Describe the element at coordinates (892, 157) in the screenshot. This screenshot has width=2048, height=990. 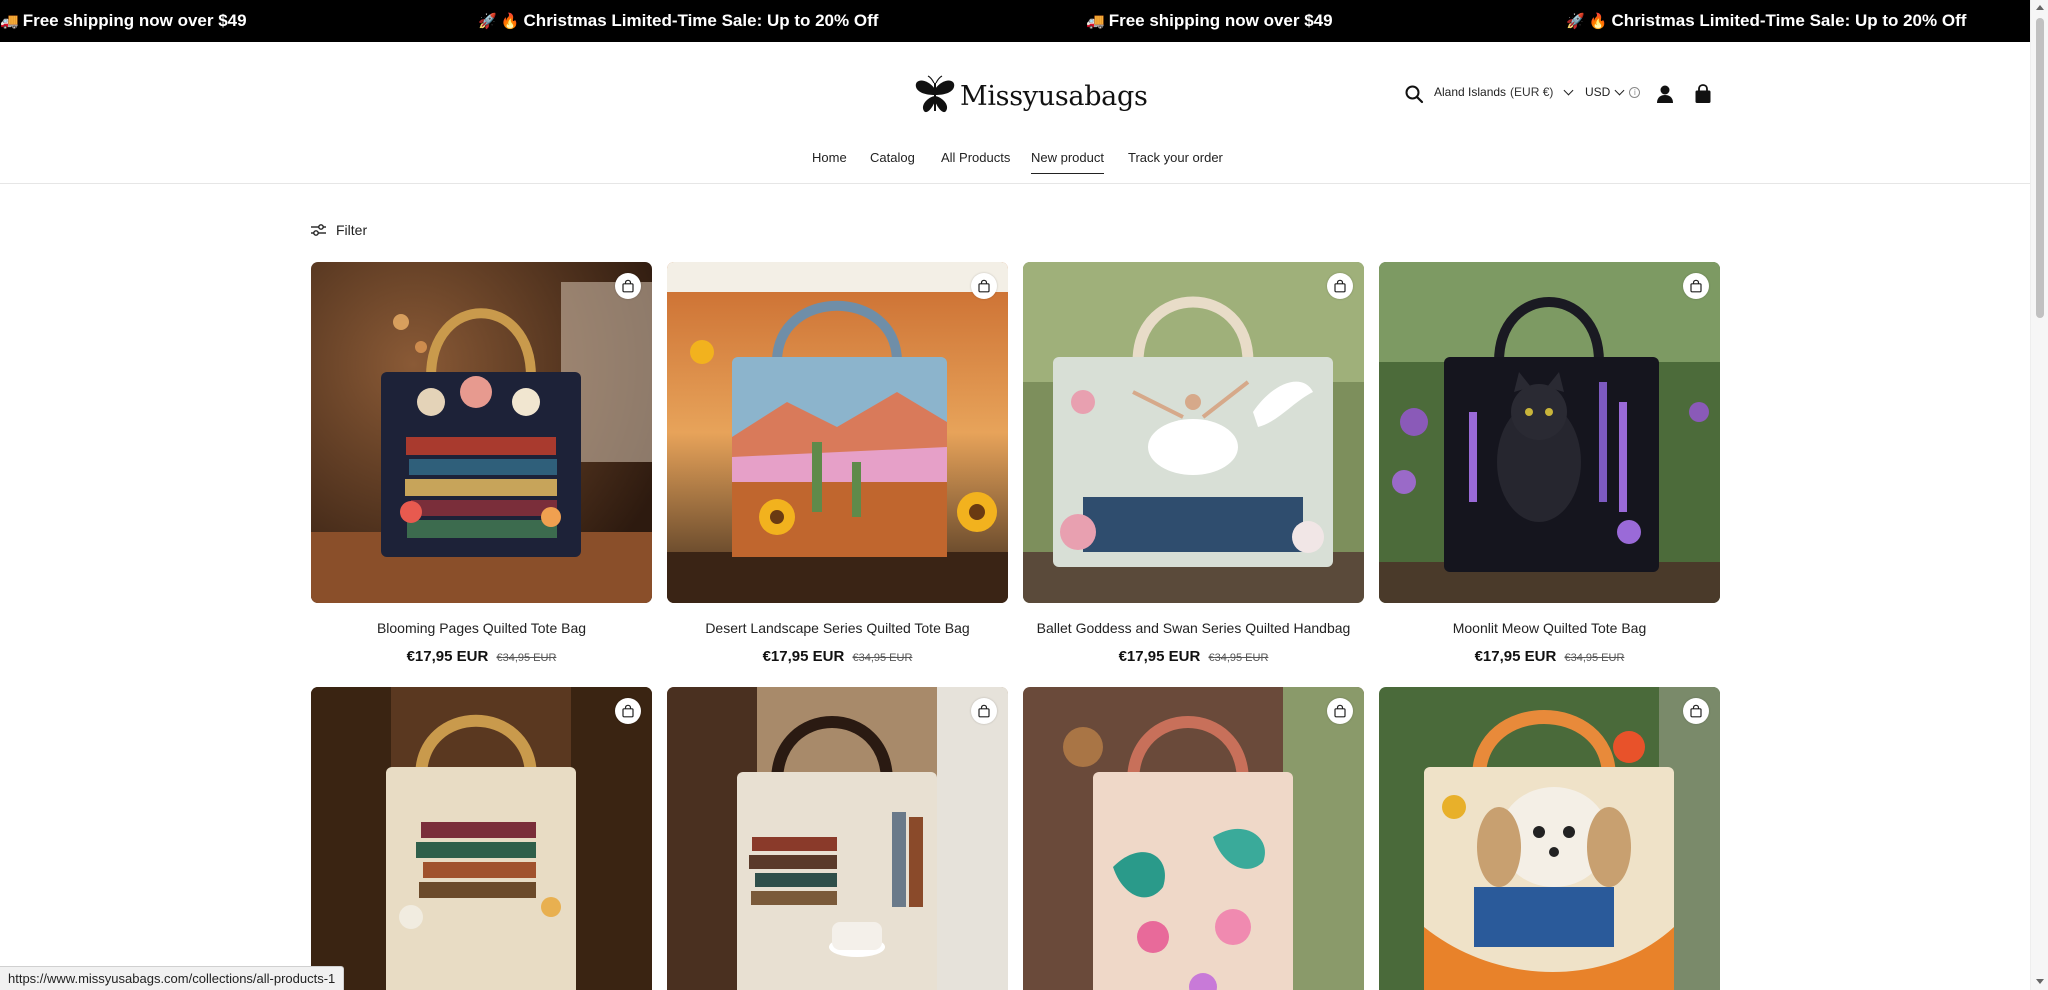
I see `nav-item-catalog: Catalog` at that location.